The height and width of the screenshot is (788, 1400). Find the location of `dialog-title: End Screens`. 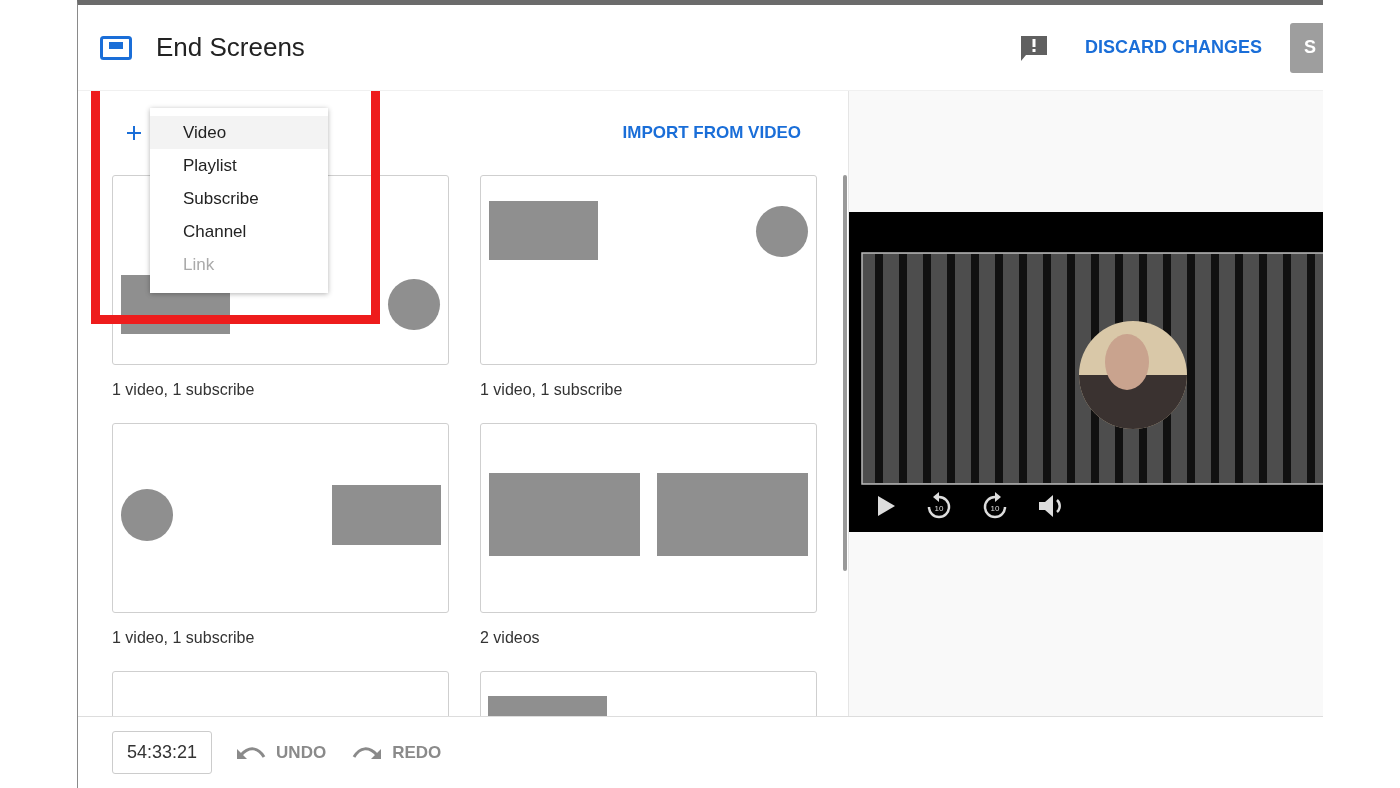

dialog-title: End Screens is located at coordinates (230, 47).